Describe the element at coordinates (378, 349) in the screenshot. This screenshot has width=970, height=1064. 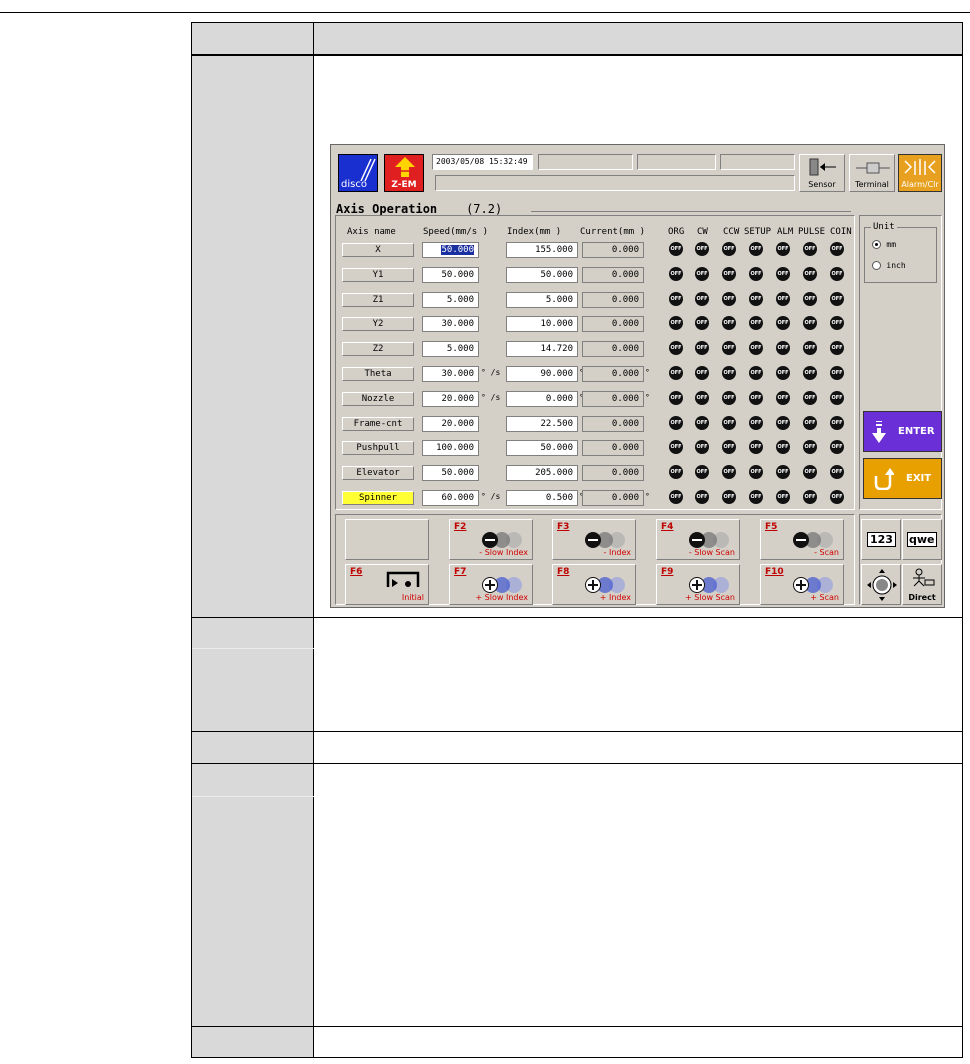
I see `axis-button-z2: Z2` at that location.